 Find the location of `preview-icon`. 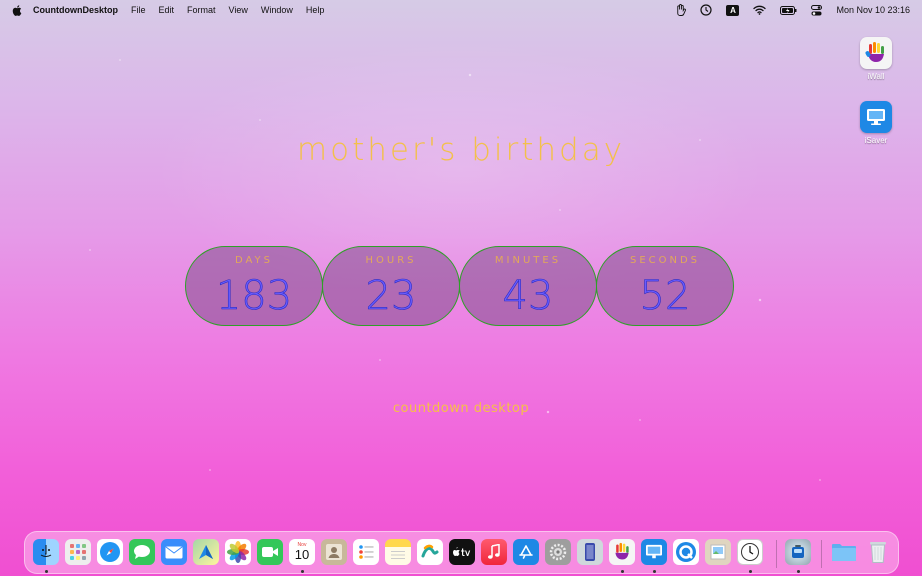

preview-icon is located at coordinates (718, 552).